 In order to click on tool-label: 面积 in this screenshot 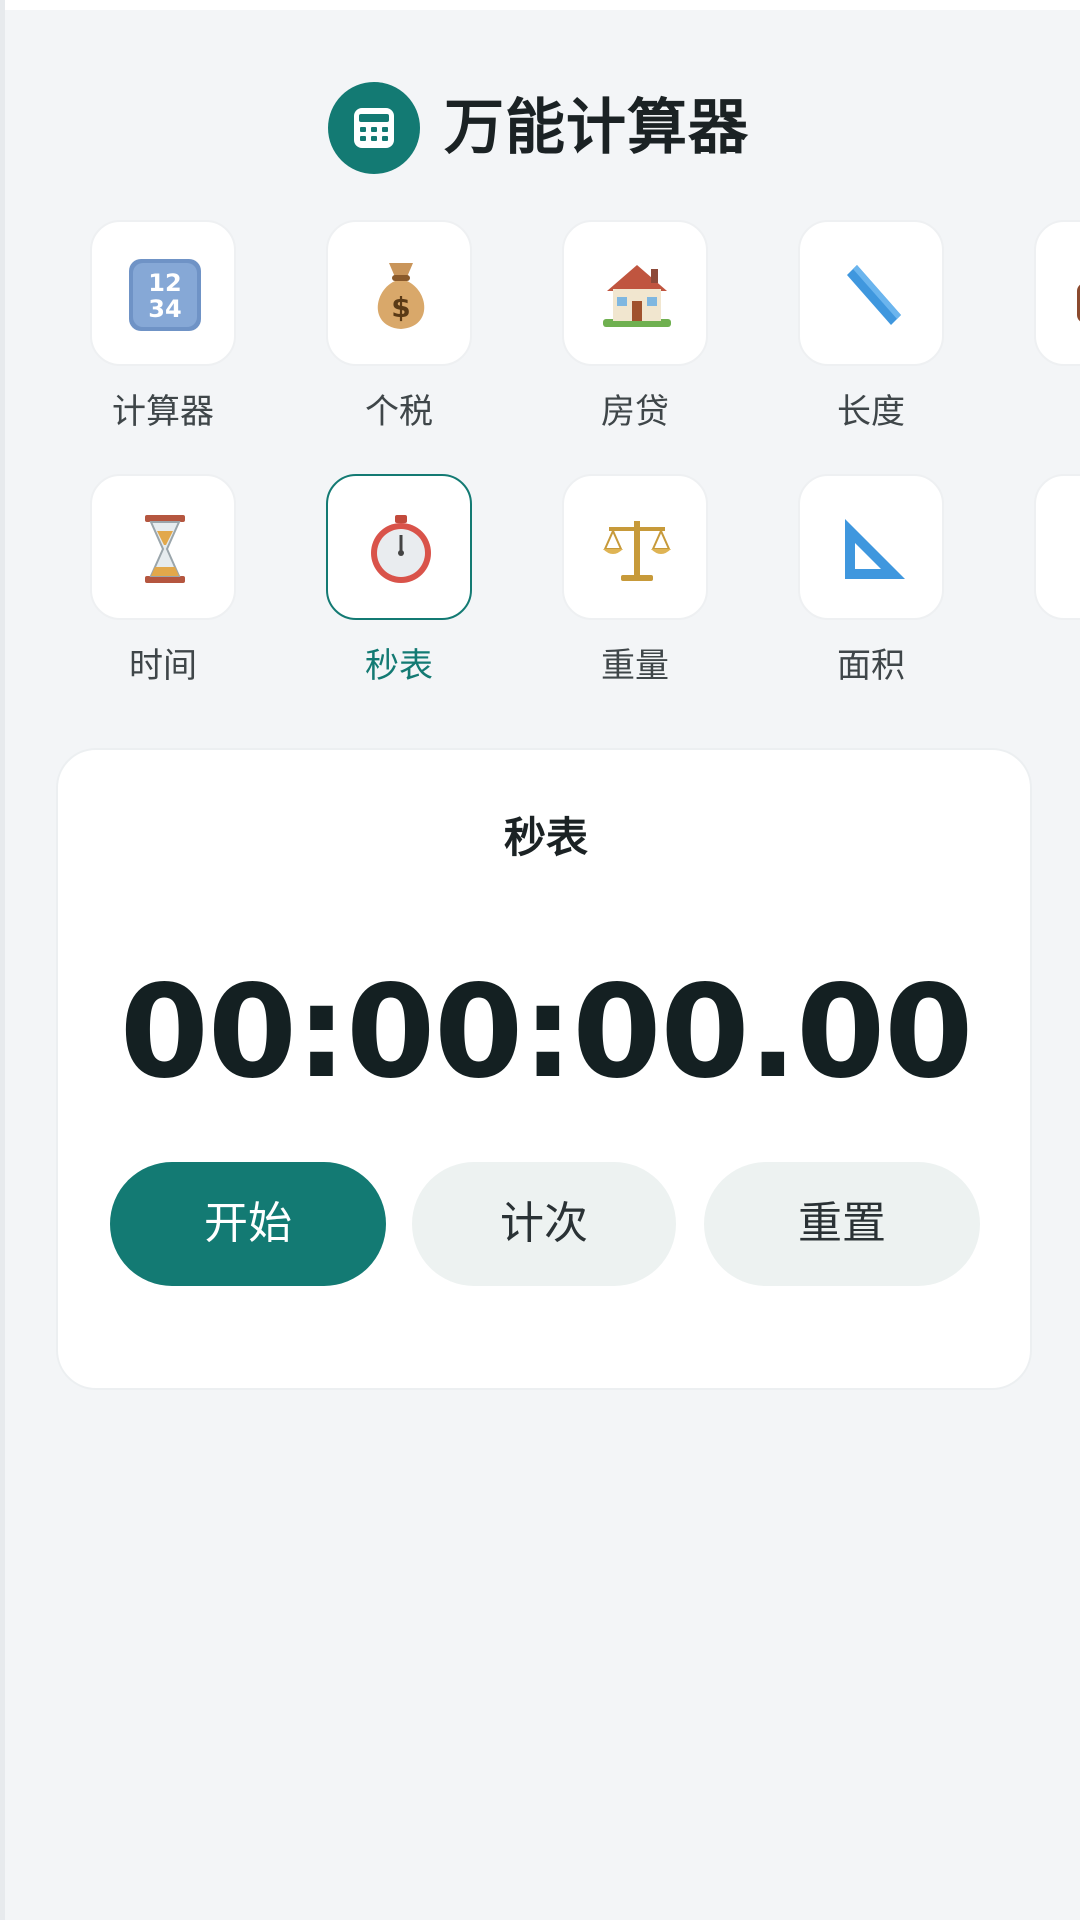, I will do `click(871, 666)`.